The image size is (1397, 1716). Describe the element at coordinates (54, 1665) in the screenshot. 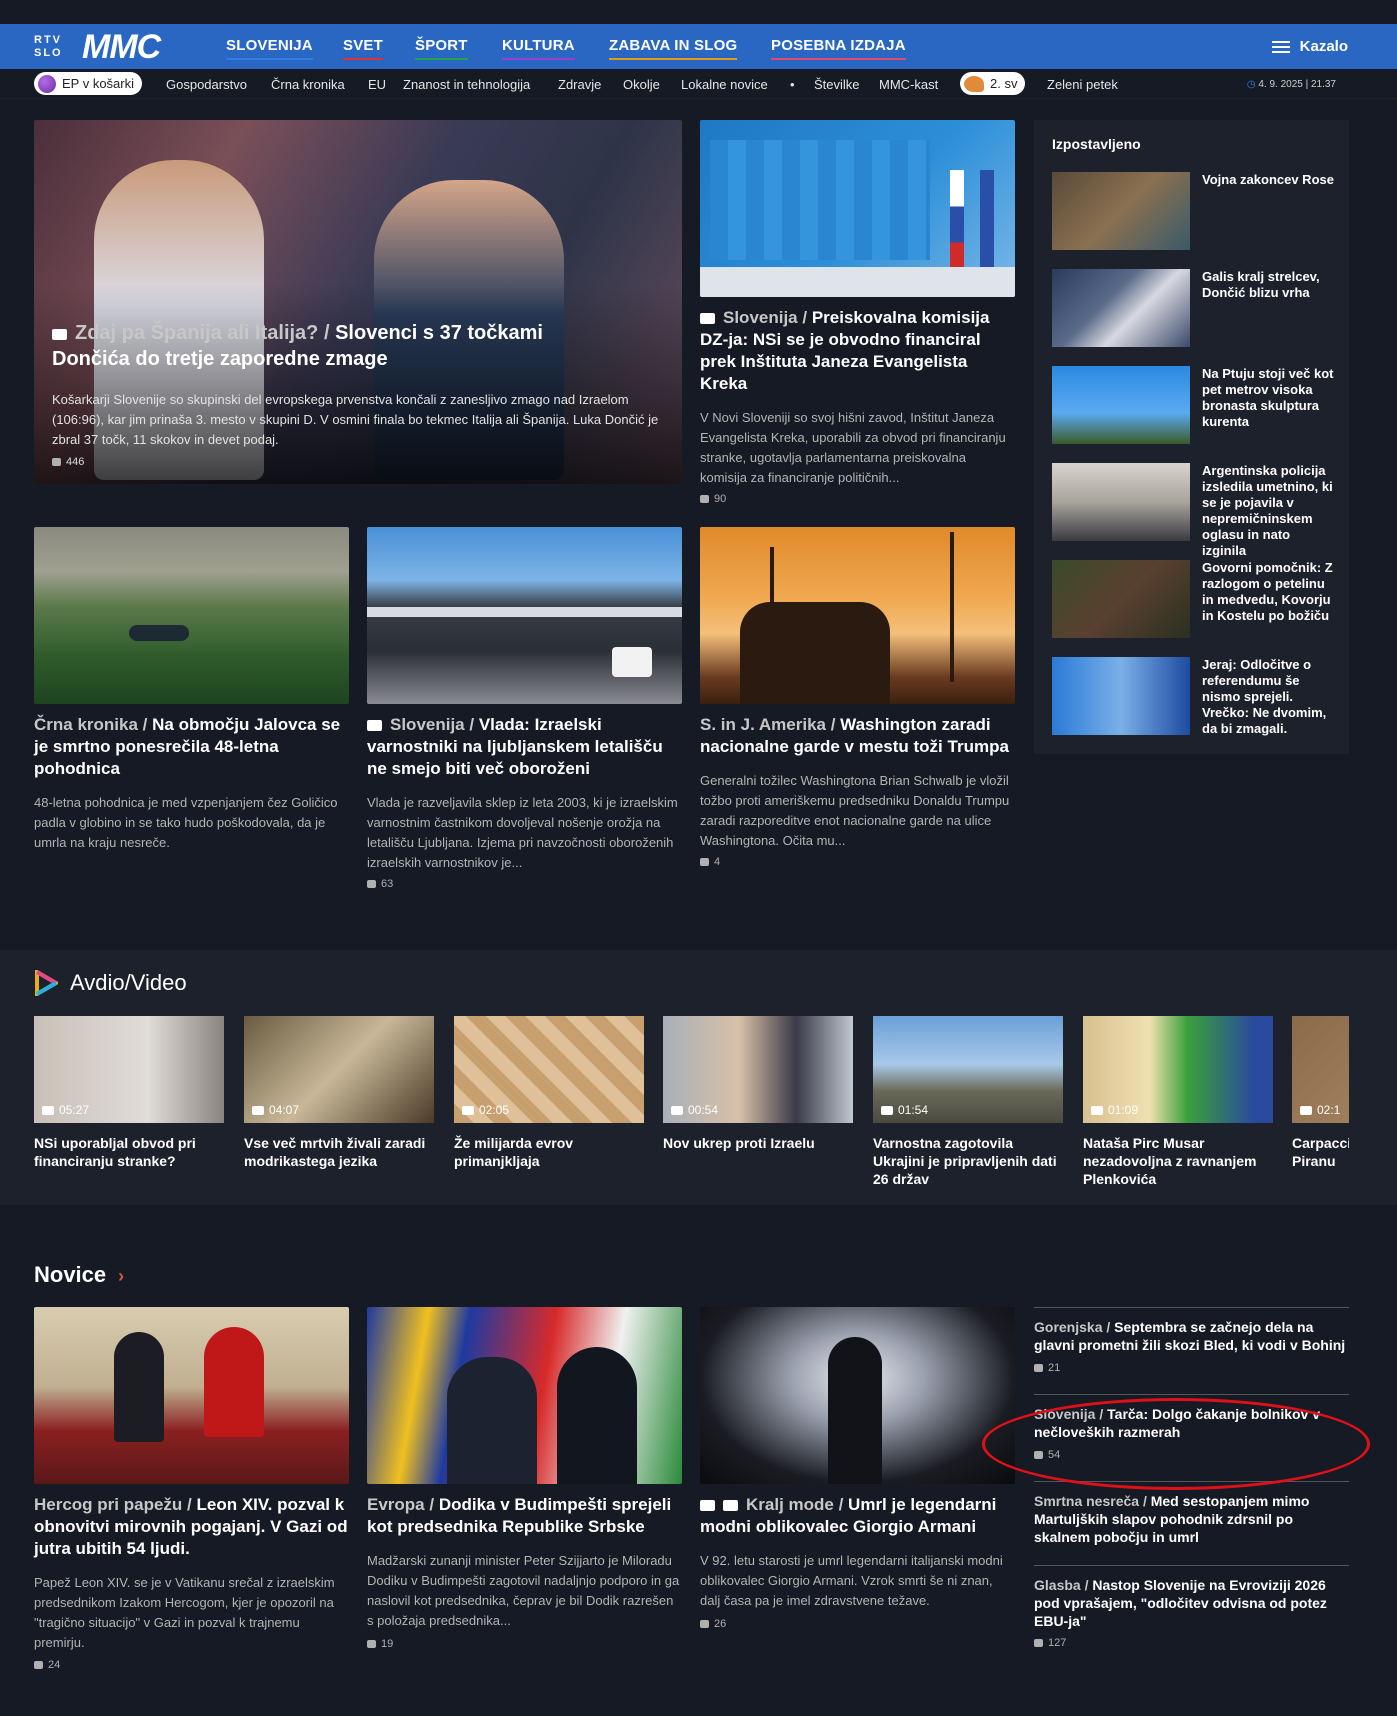

I see `comment-count: 24` at that location.